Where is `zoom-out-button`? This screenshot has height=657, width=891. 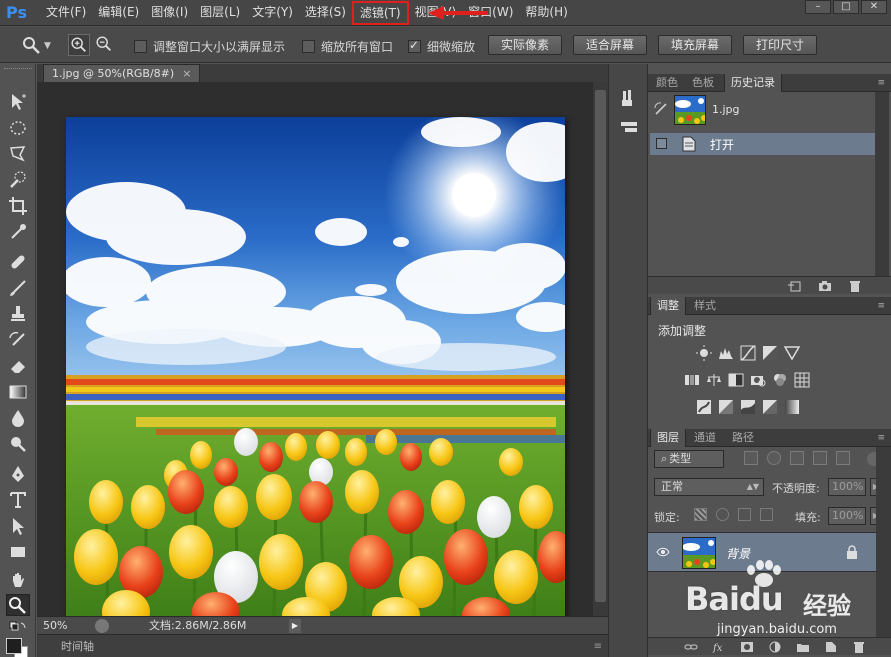
zoom-out-button is located at coordinates (105, 45).